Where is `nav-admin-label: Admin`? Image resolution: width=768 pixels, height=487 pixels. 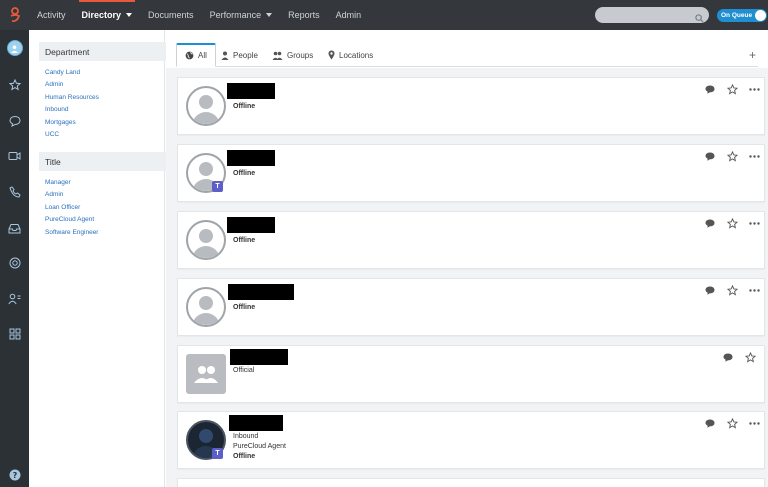 nav-admin-label: Admin is located at coordinates (348, 15).